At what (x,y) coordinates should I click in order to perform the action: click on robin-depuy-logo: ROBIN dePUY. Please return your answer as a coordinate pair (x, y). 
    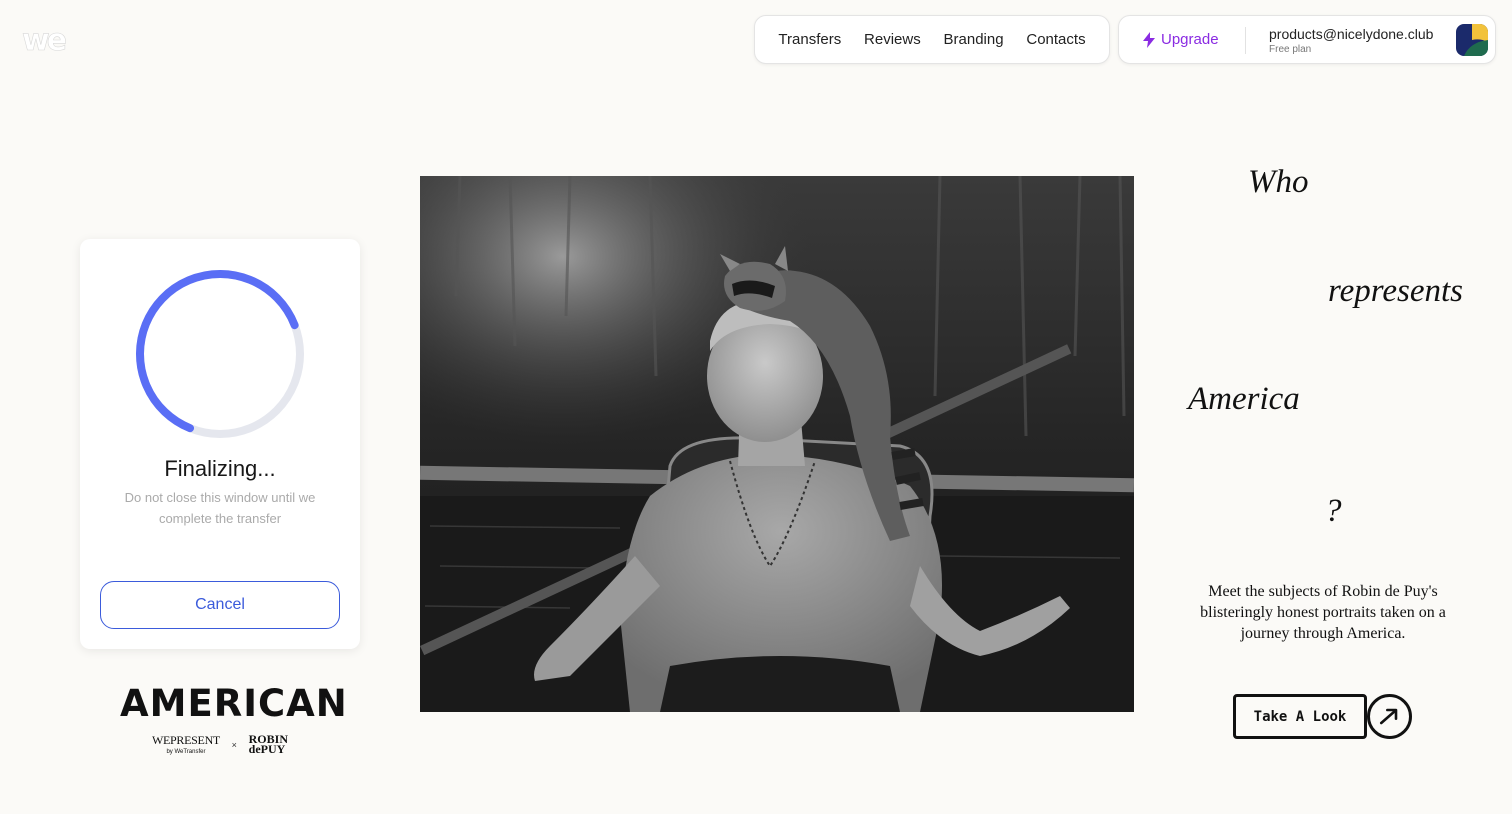
    Looking at the image, I should click on (268, 744).